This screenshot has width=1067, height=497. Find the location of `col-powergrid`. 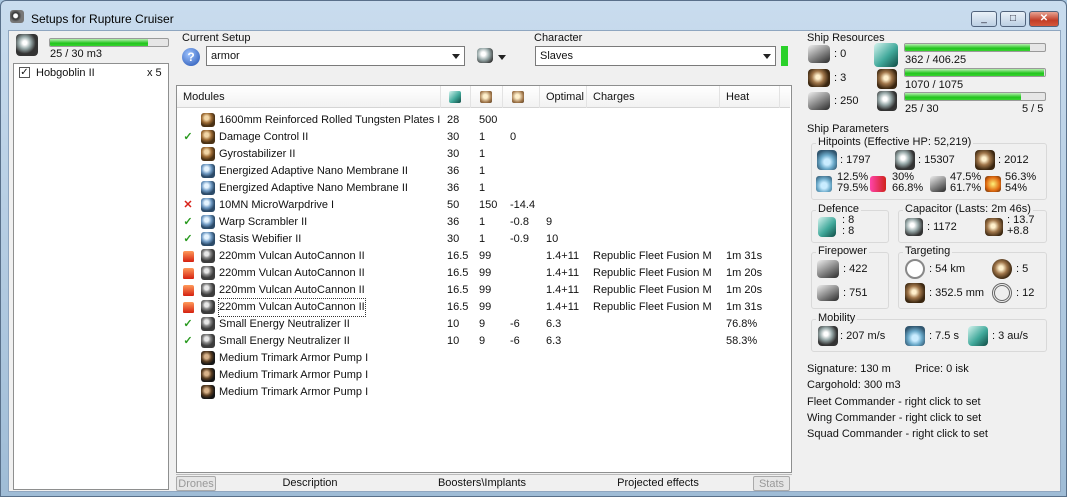

col-powergrid is located at coordinates (487, 97).